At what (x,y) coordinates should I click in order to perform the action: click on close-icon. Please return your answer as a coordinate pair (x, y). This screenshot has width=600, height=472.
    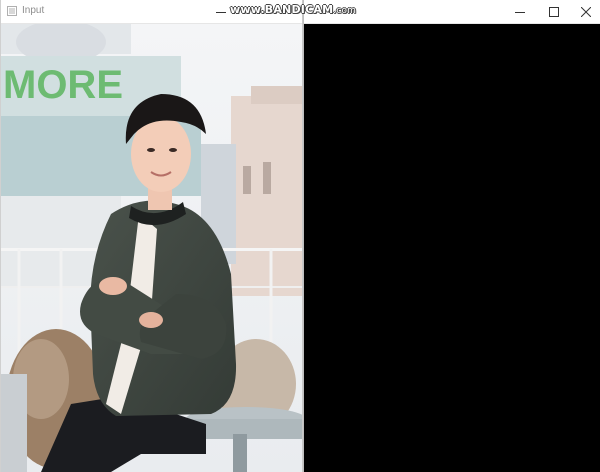
    Looking at the image, I should click on (586, 11).